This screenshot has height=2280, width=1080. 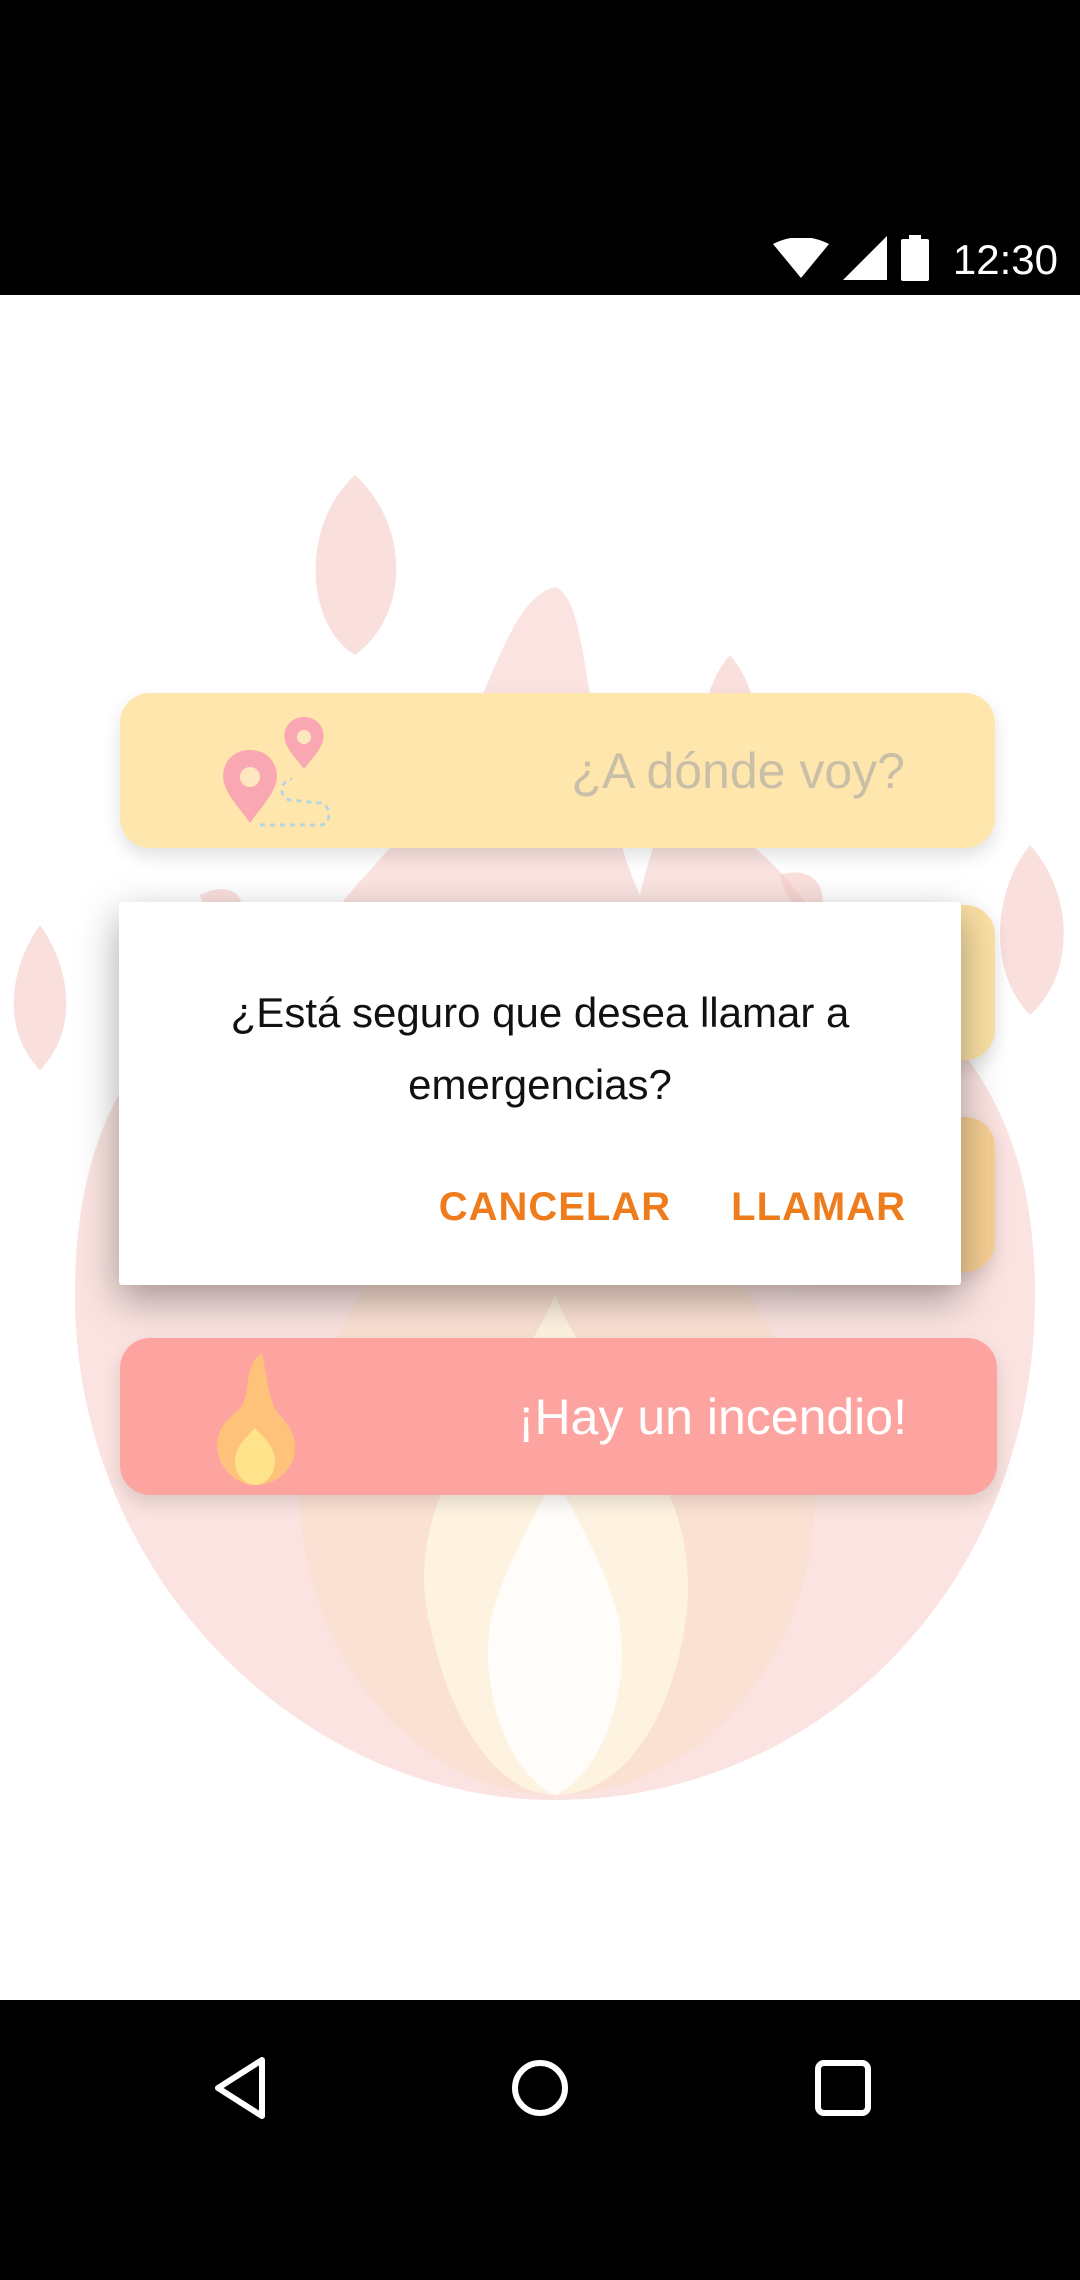 What do you see at coordinates (672, 1207) in the screenshot?
I see `dialog-actions: CANCELAR LLAMAR` at bounding box center [672, 1207].